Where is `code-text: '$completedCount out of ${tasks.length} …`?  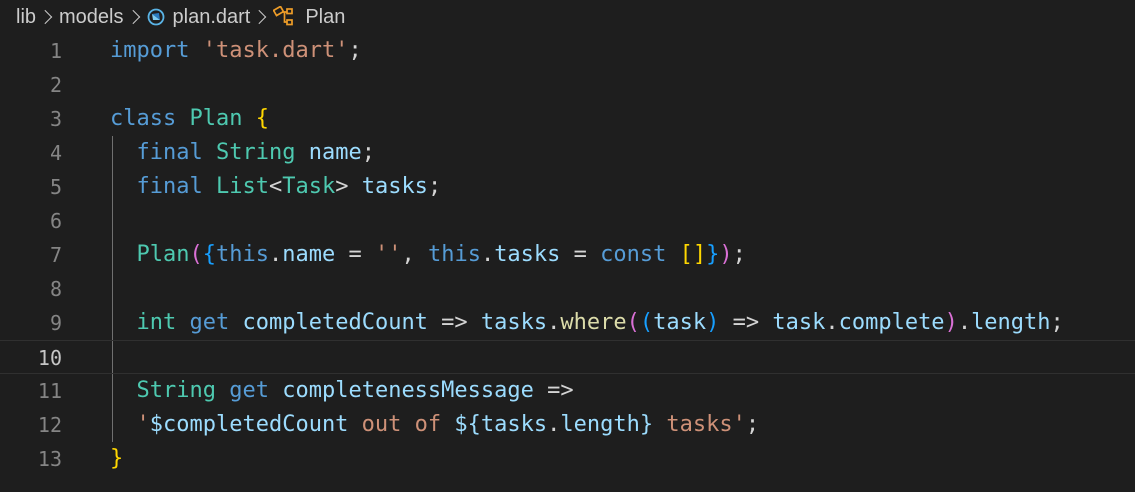 code-text: '$completedCount out of ${tasks.length} … is located at coordinates (435, 425).